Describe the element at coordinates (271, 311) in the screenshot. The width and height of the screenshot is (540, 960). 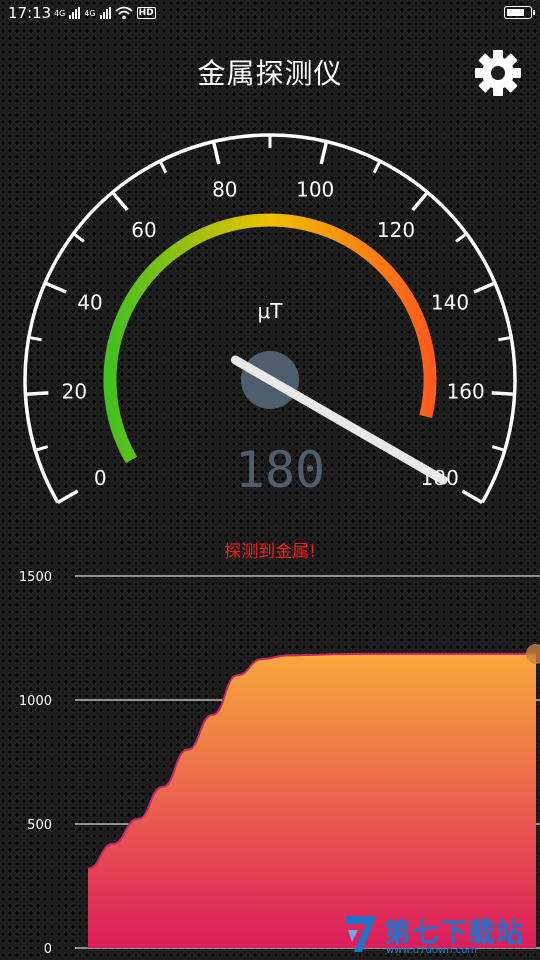
I see `gauge-unit-label: μT` at that location.